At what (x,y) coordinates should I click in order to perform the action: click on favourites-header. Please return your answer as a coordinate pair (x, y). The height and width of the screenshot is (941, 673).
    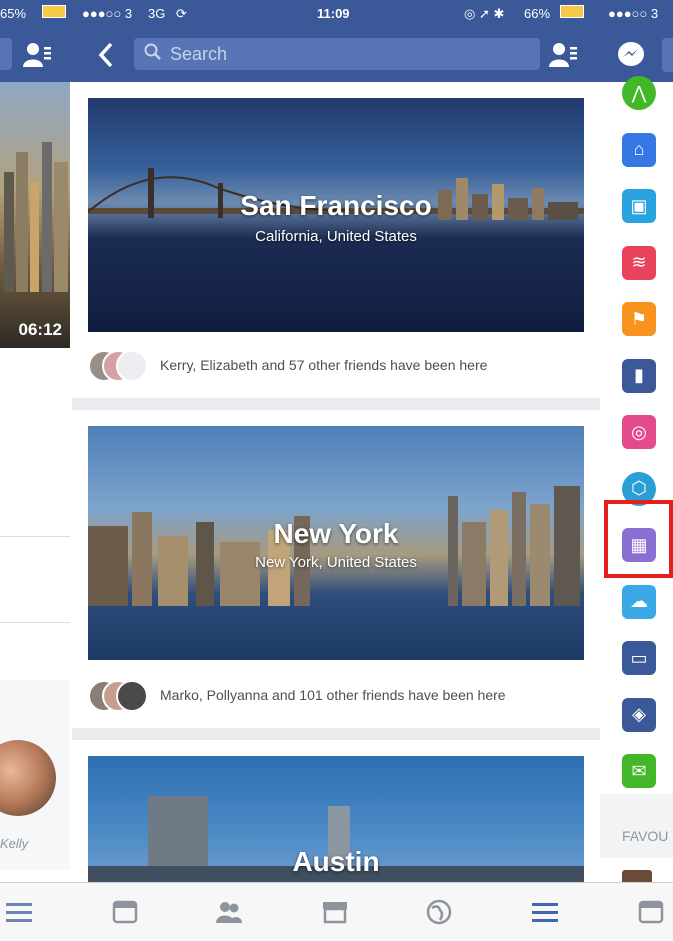
    Looking at the image, I should click on (636, 826).